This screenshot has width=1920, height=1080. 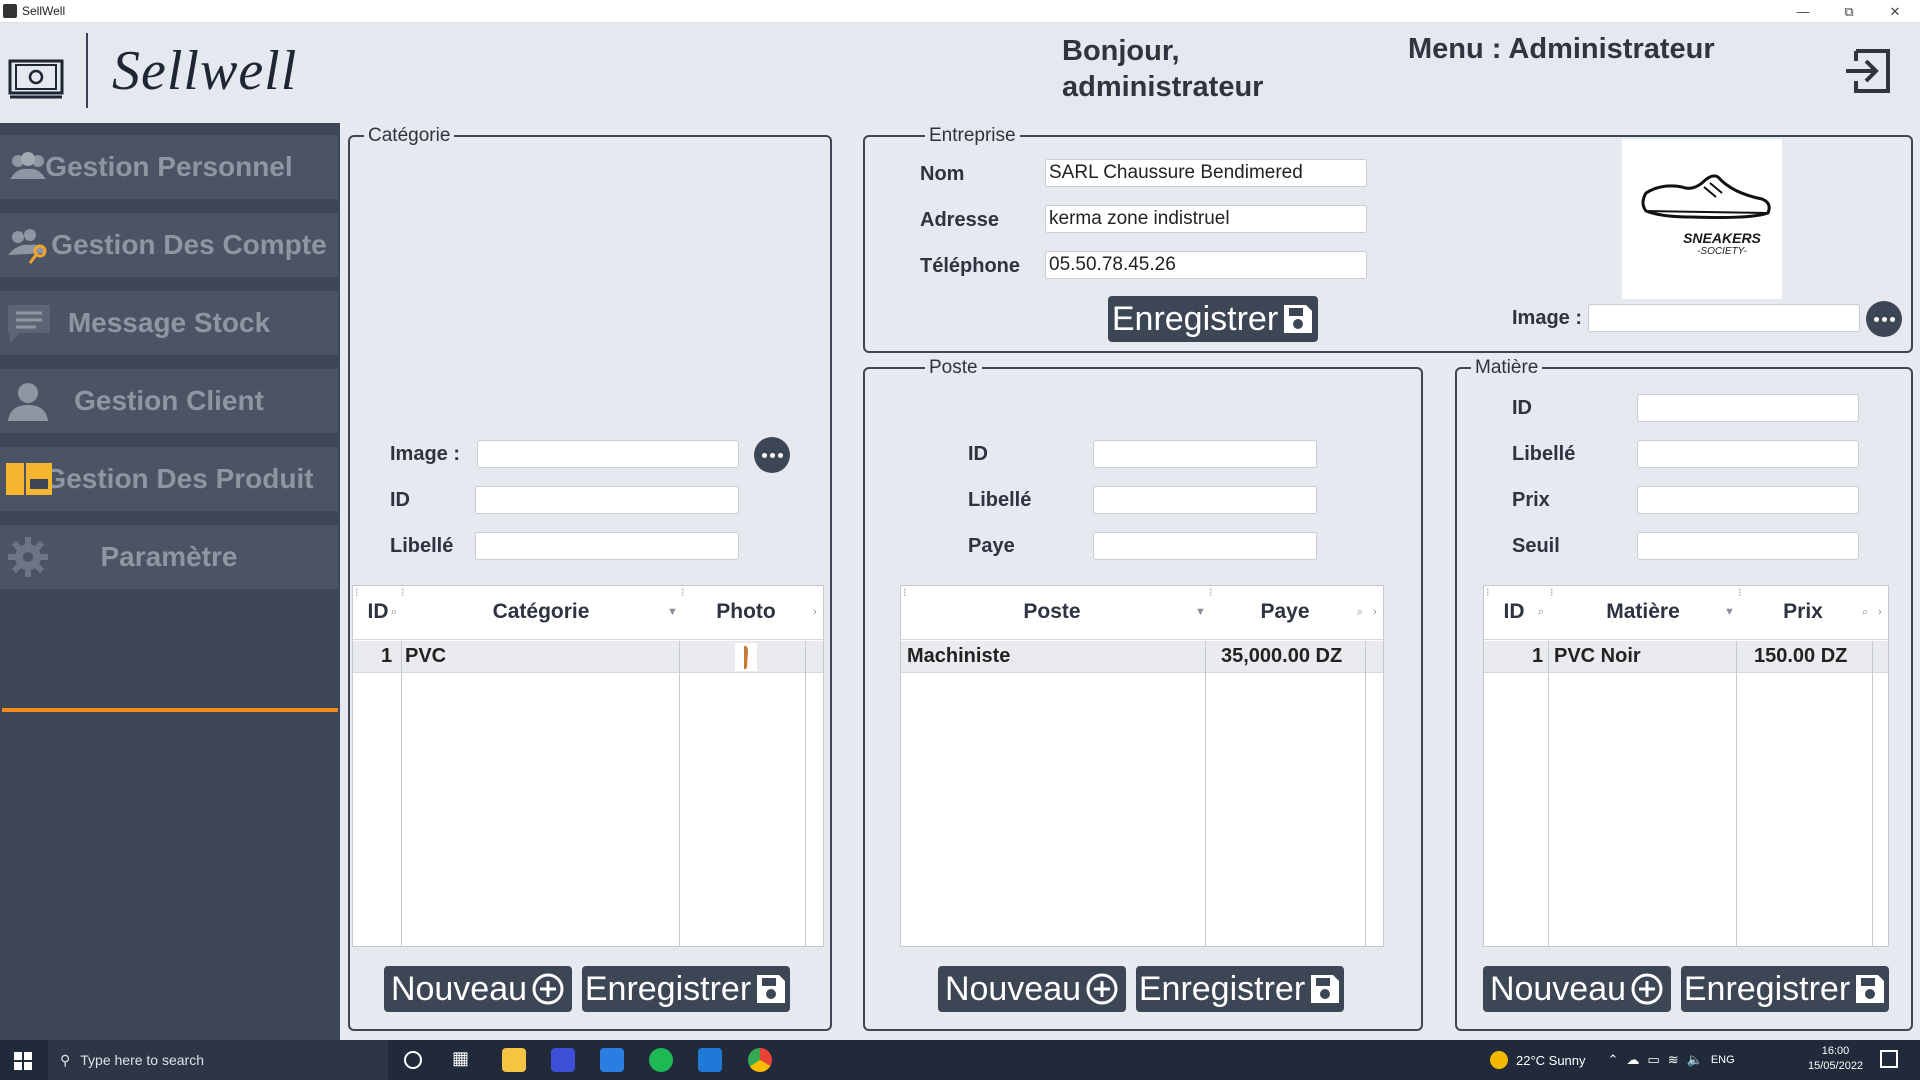 I want to click on poste-paye-label: Paye, so click(x=991, y=546).